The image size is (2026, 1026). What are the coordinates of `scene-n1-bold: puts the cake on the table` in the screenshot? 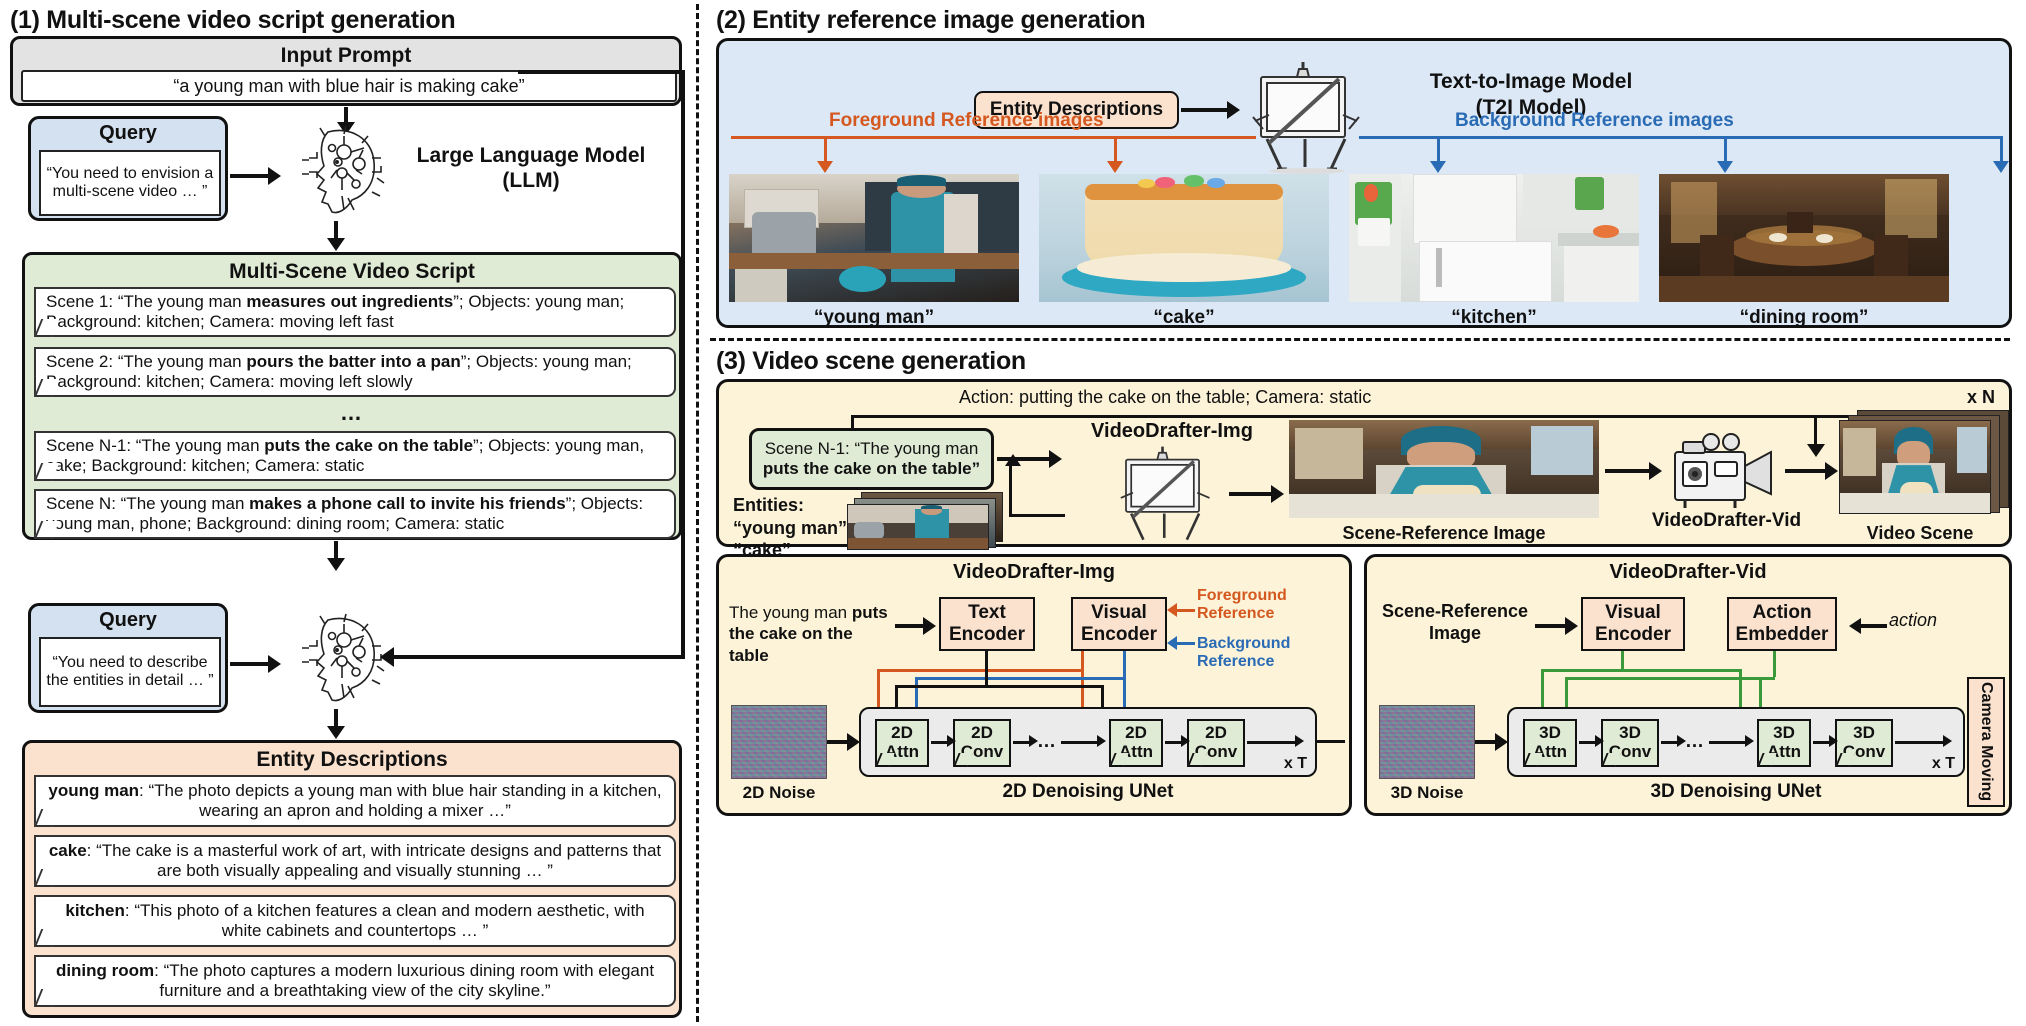 It's located at (369, 445).